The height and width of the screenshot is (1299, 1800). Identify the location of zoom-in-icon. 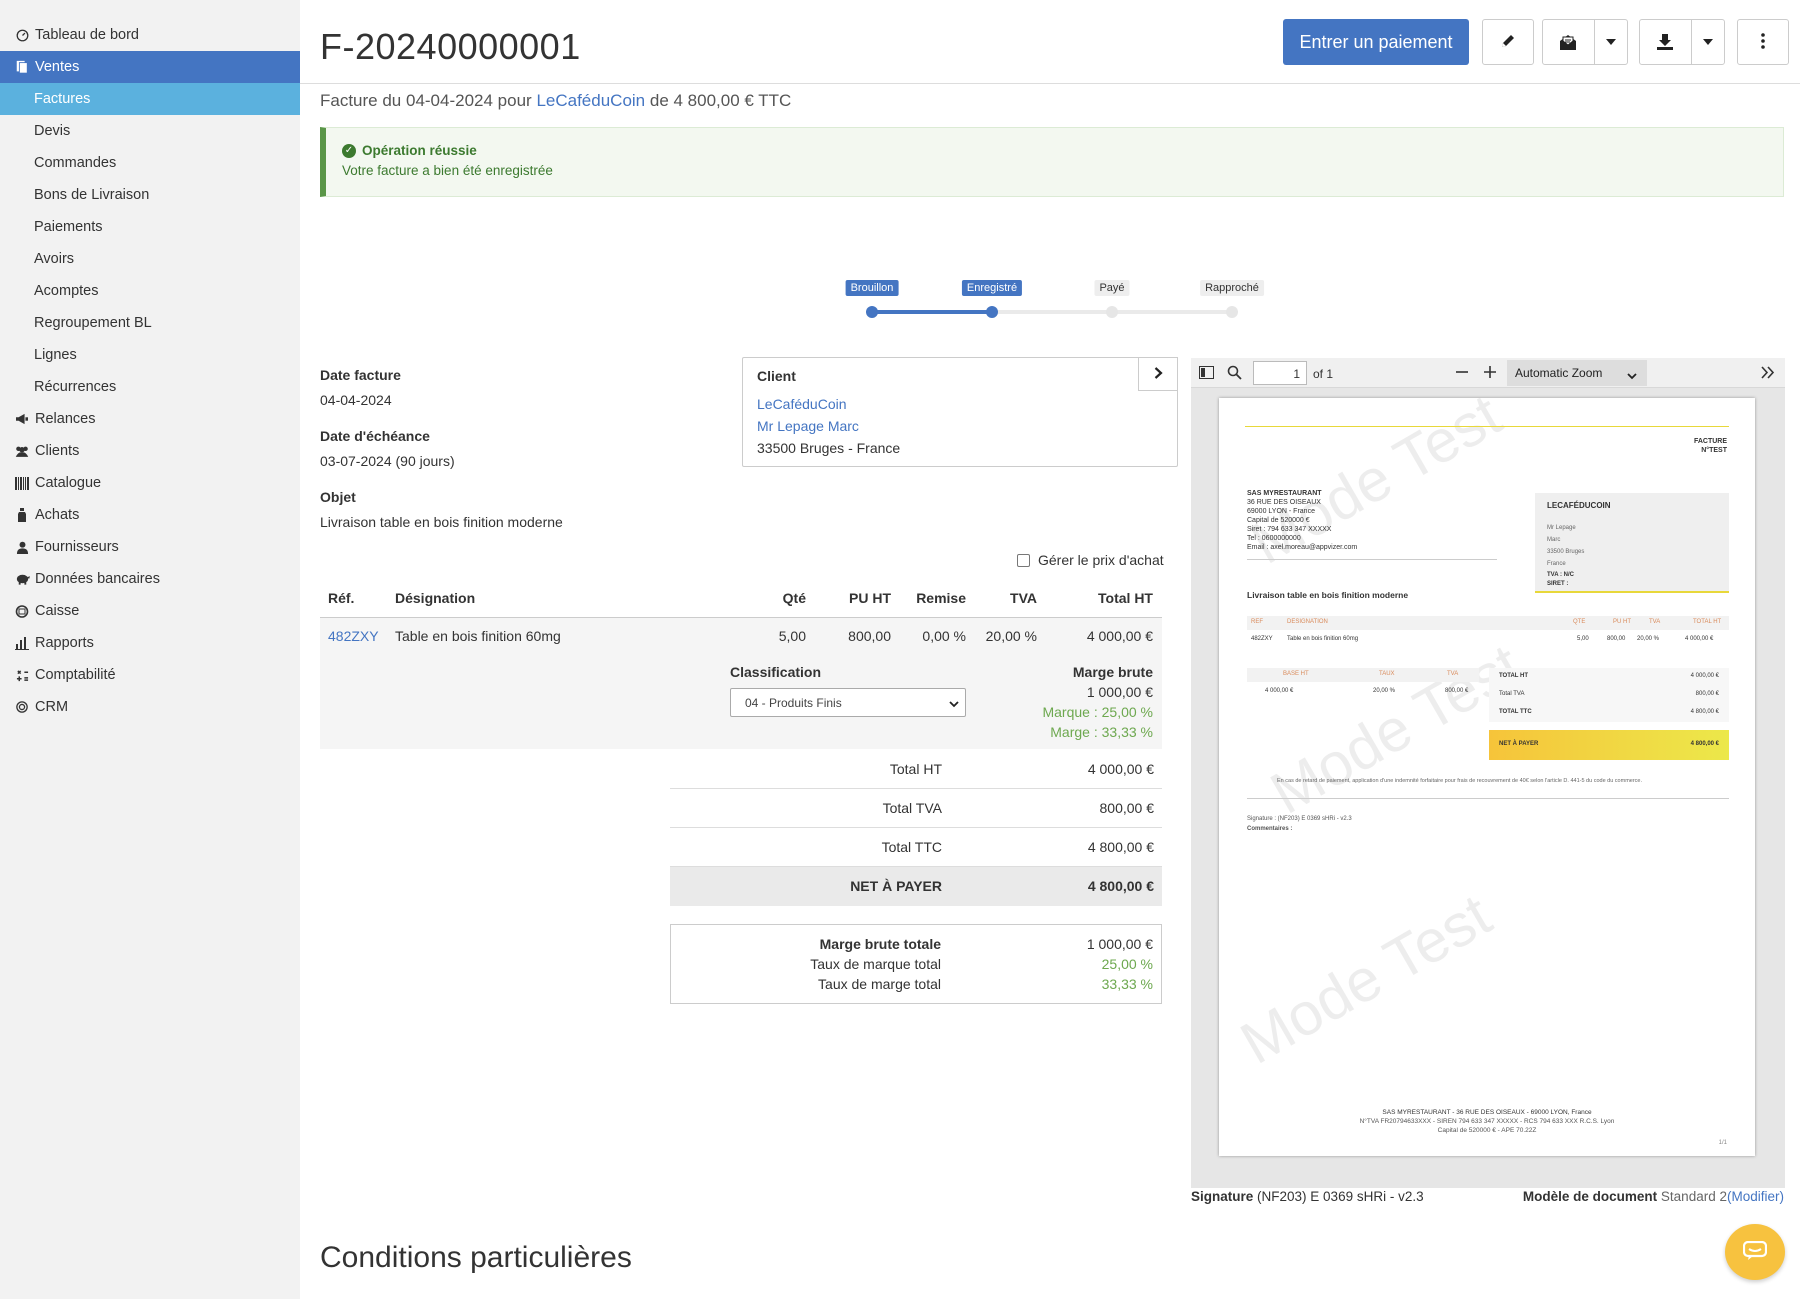
(1490, 373).